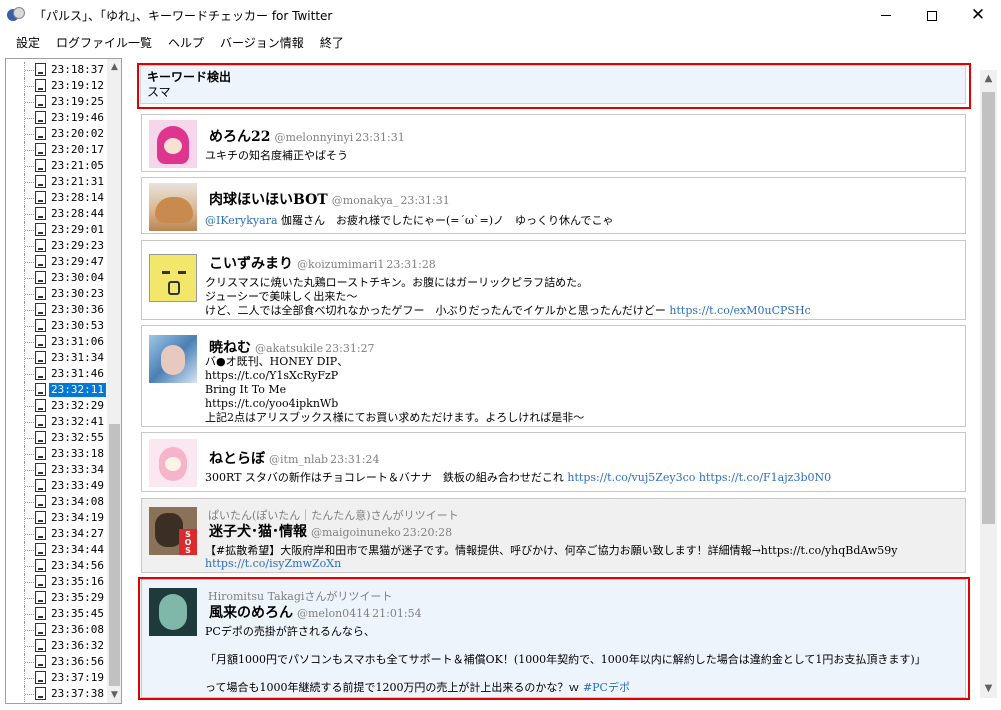  I want to click on tweet-user: こいずみまり @koizumimari1 23:31:28, so click(322, 263).